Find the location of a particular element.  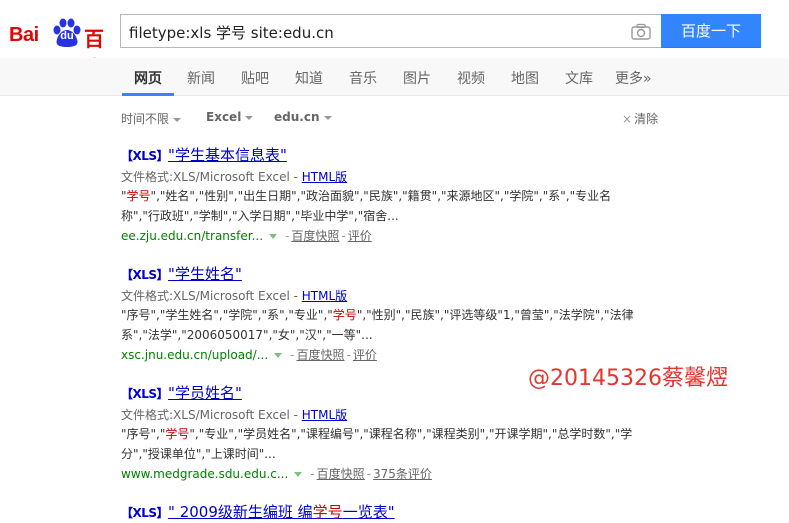

search-button: 百度一下 is located at coordinates (711, 31).